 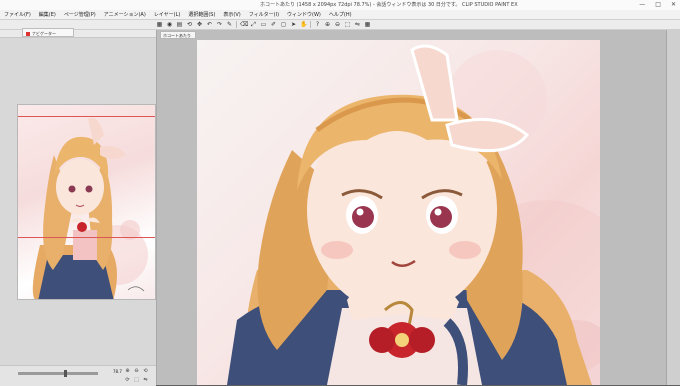 What do you see at coordinates (139, 376) in the screenshot?
I see `navigator-buttons: ⊕ ⊖ ⟲ ⟳ ⬚ ⇋` at bounding box center [139, 376].